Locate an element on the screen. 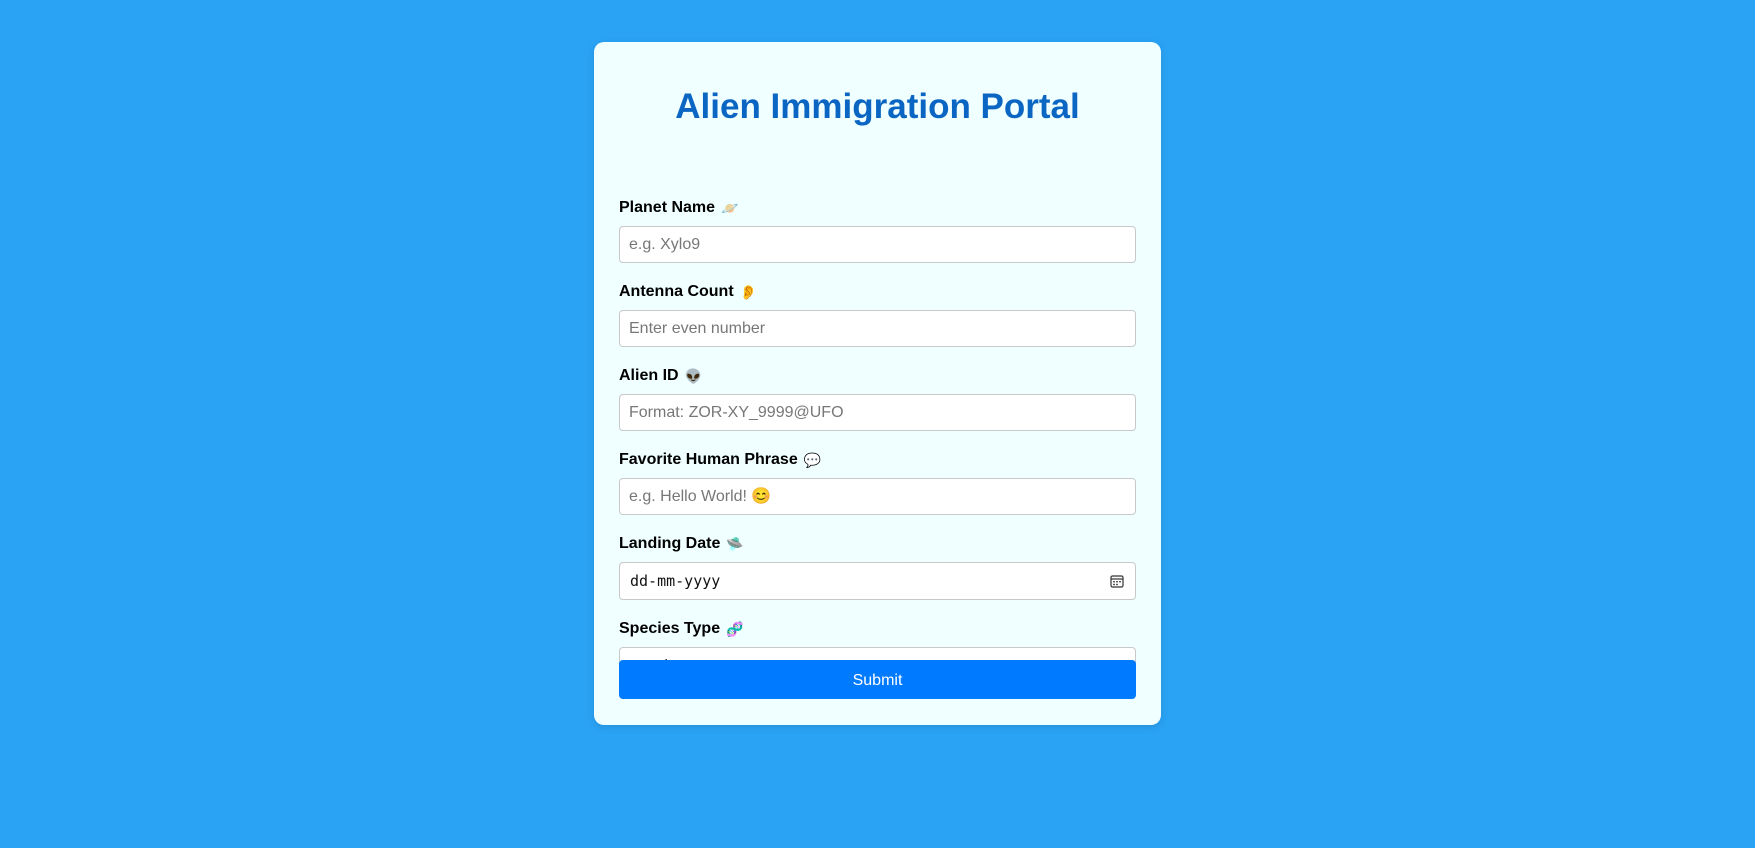  planet-name-label-text: Planet Name is located at coordinates (667, 208).